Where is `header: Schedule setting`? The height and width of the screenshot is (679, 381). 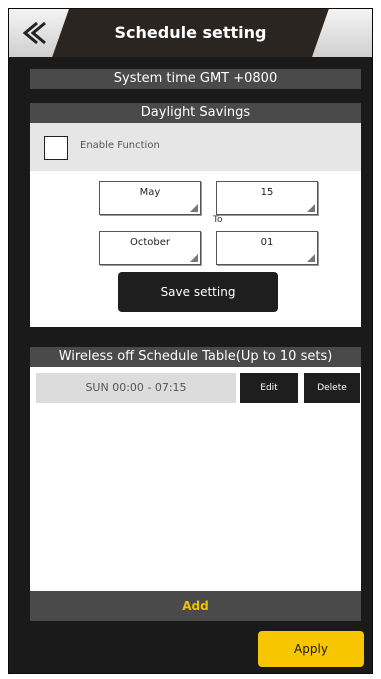 header: Schedule setting is located at coordinates (190, 33).